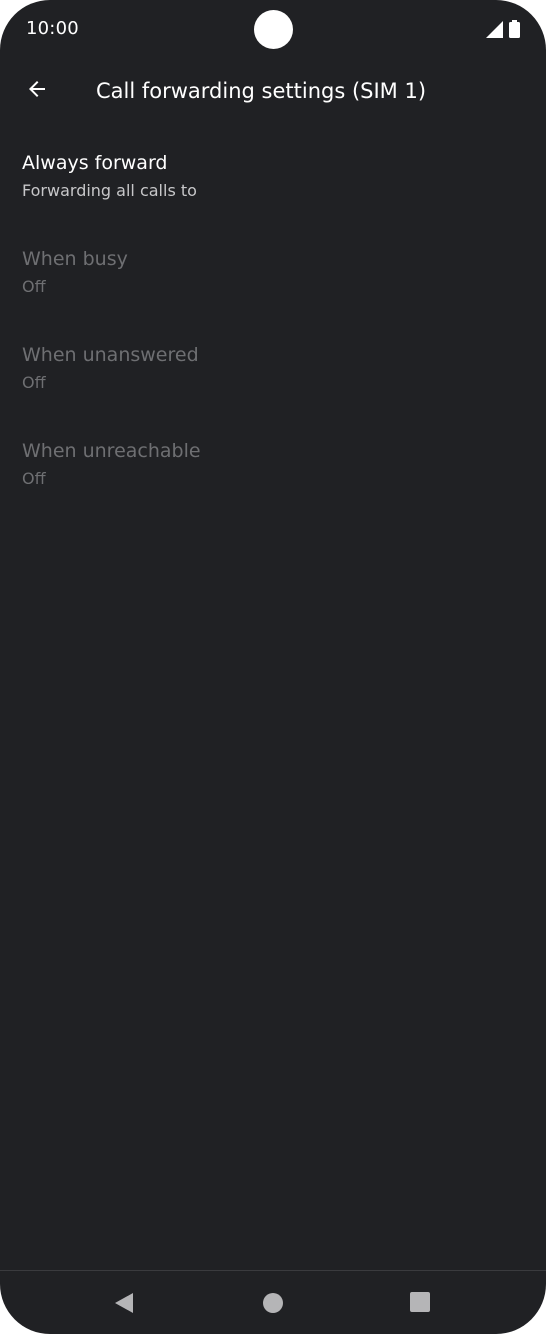 This screenshot has width=546, height=1334. What do you see at coordinates (75, 259) in the screenshot?
I see `setting-title: When busy` at bounding box center [75, 259].